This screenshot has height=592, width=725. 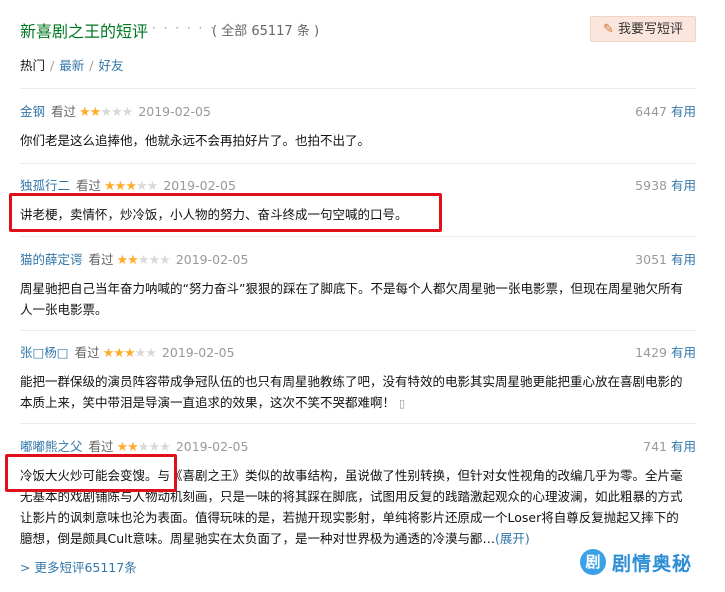 I want to click on useful-vote: 1429 有用, so click(x=665, y=353).